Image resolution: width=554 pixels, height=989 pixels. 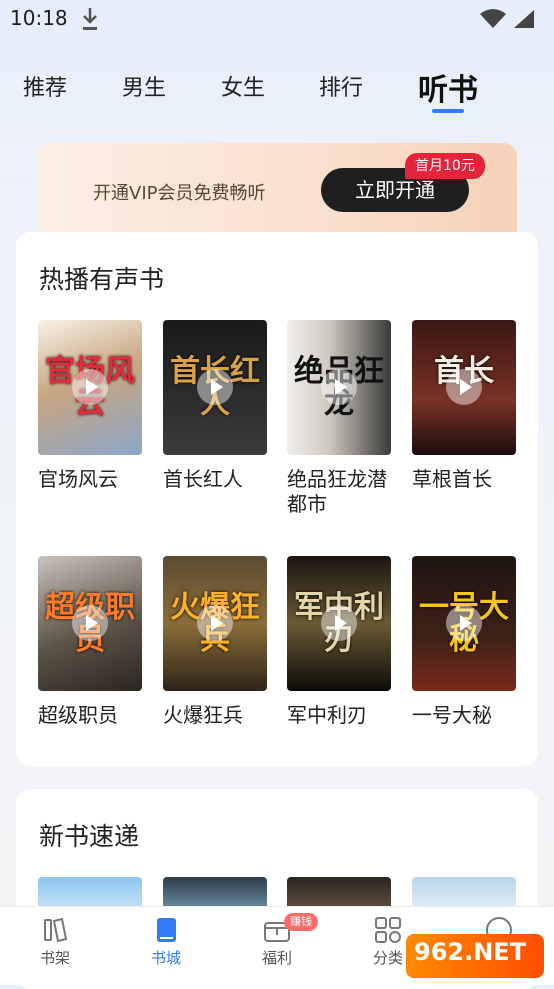 What do you see at coordinates (277, 20) in the screenshot?
I see `status-bar: 10:18` at bounding box center [277, 20].